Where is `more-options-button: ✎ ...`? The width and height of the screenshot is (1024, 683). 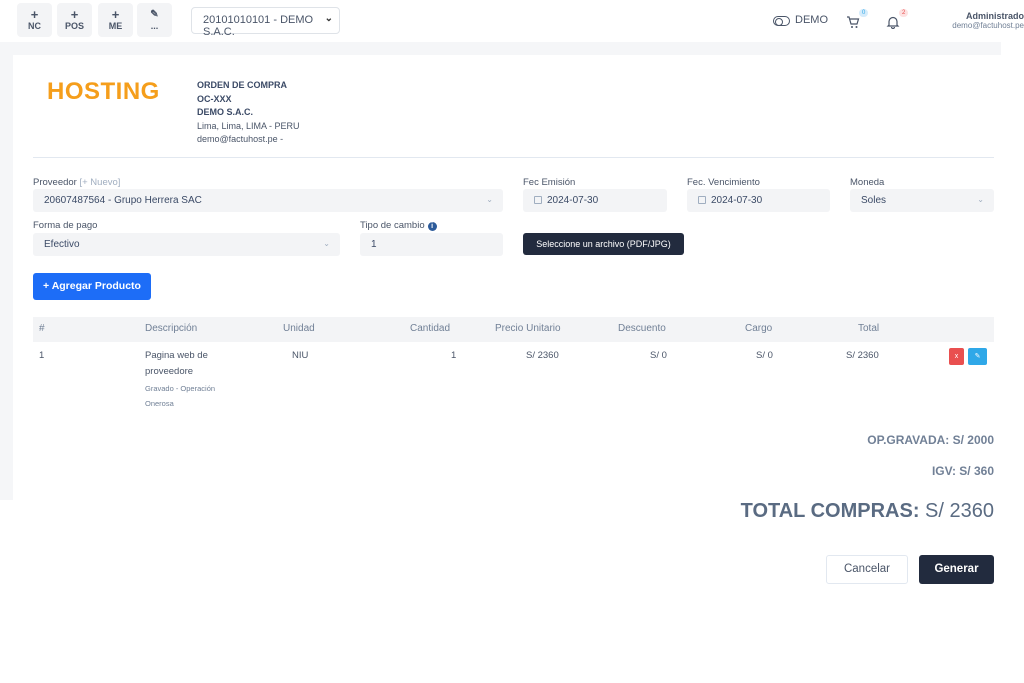
more-options-button: ✎ ... is located at coordinates (154, 20).